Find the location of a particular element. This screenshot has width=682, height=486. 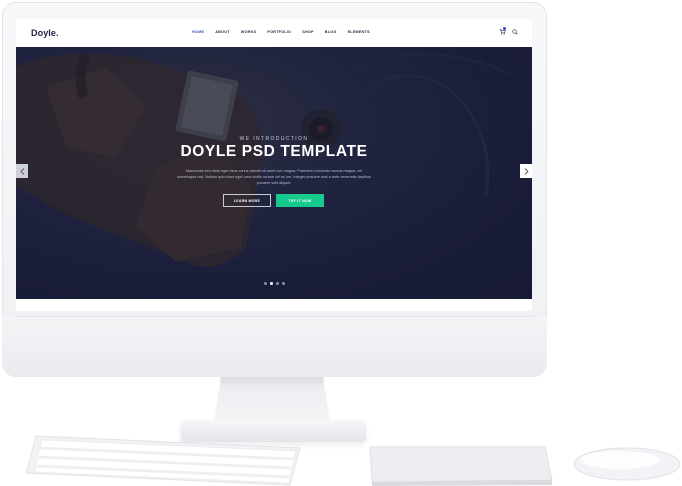

trackpad-image is located at coordinates (461, 466).